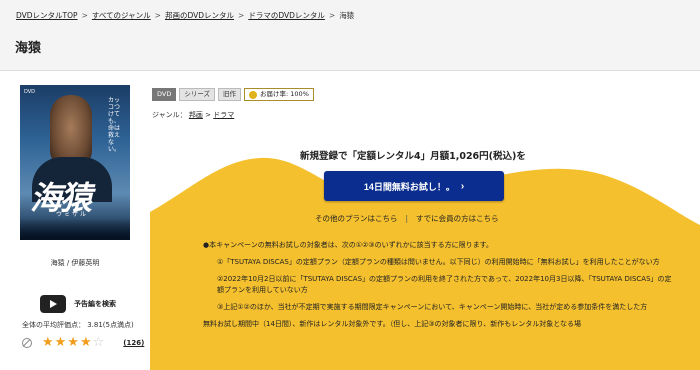  I want to click on average-rating: 全体の平均評価点： 3.81(5点満点), so click(78, 325).